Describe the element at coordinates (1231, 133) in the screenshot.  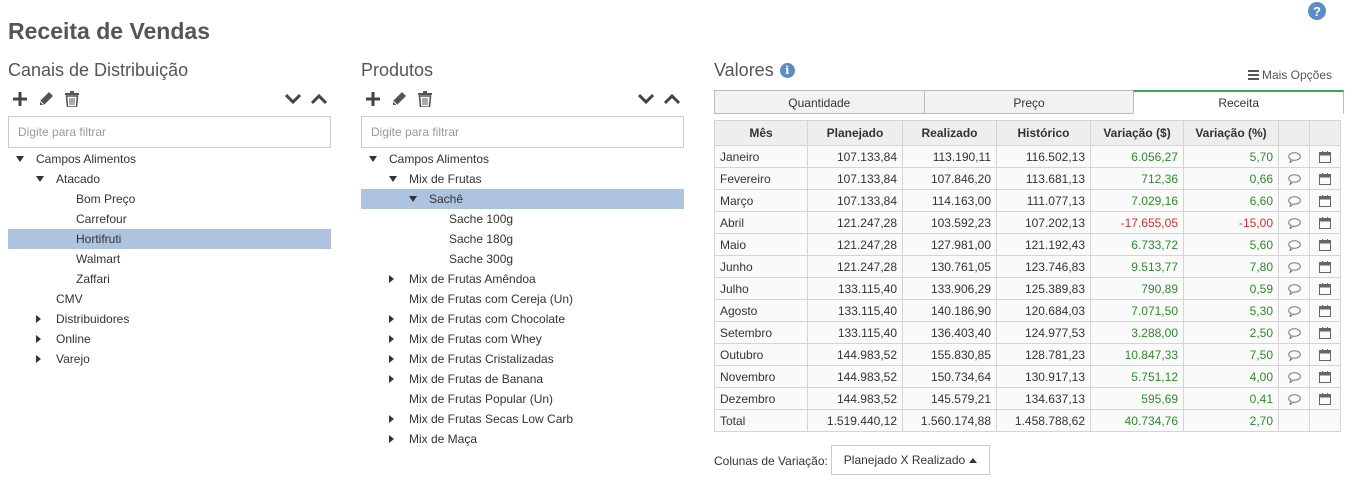
I see `column-header-variacao-percent: Variação (%)` at that location.